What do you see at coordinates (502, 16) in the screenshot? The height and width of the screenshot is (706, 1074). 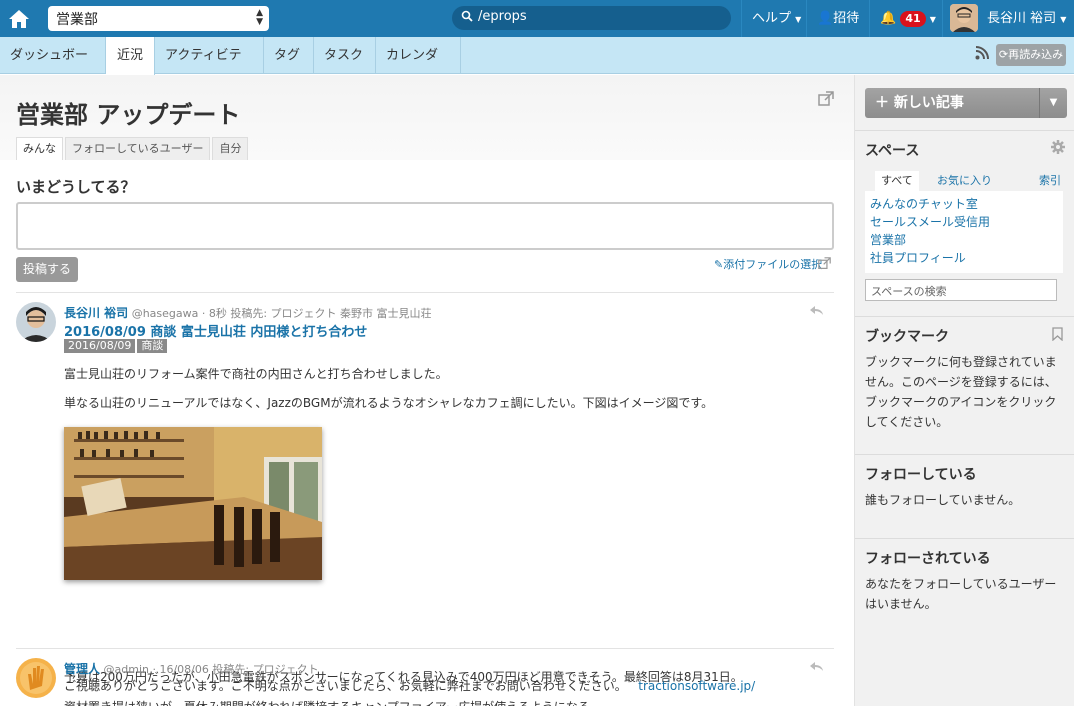 I see `search-value: /eprops` at bounding box center [502, 16].